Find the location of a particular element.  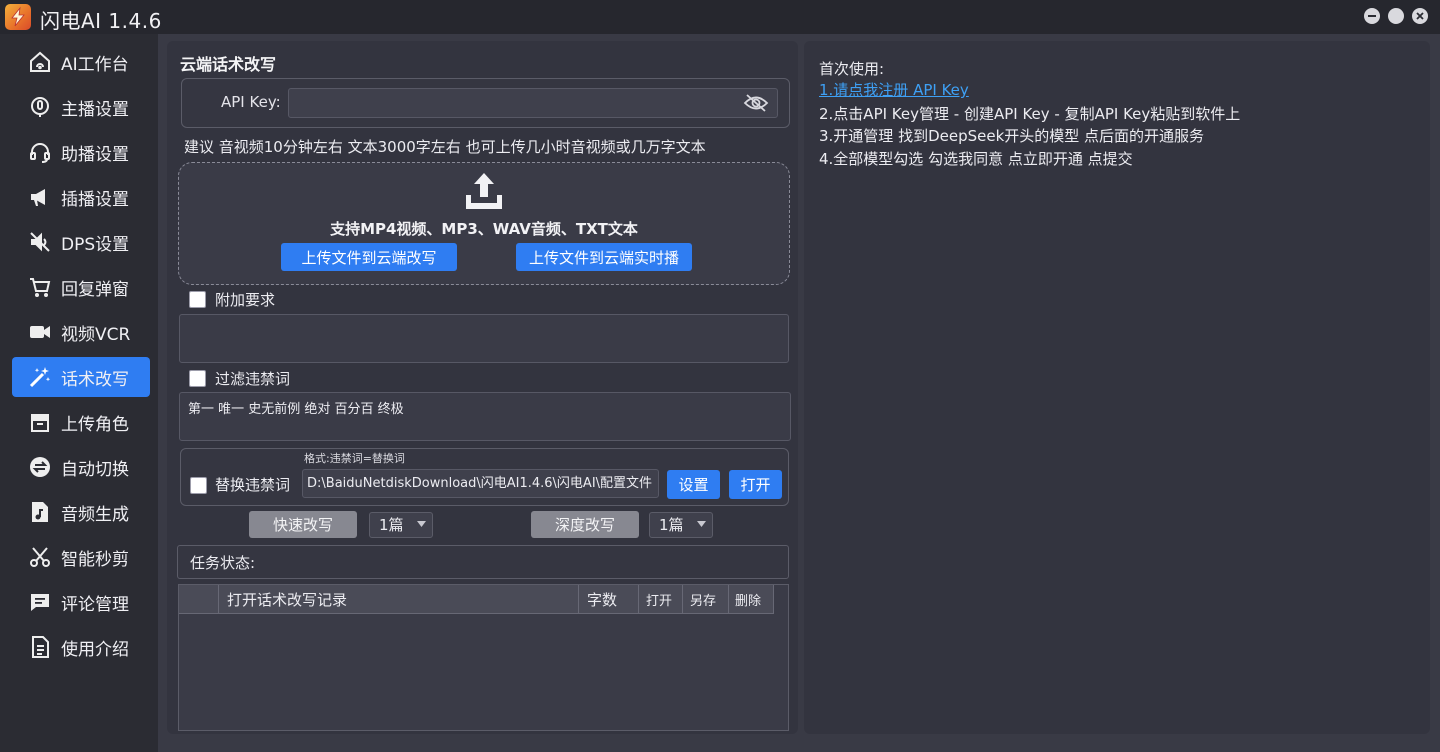

table-header-word-count: 字数 is located at coordinates (609, 599).